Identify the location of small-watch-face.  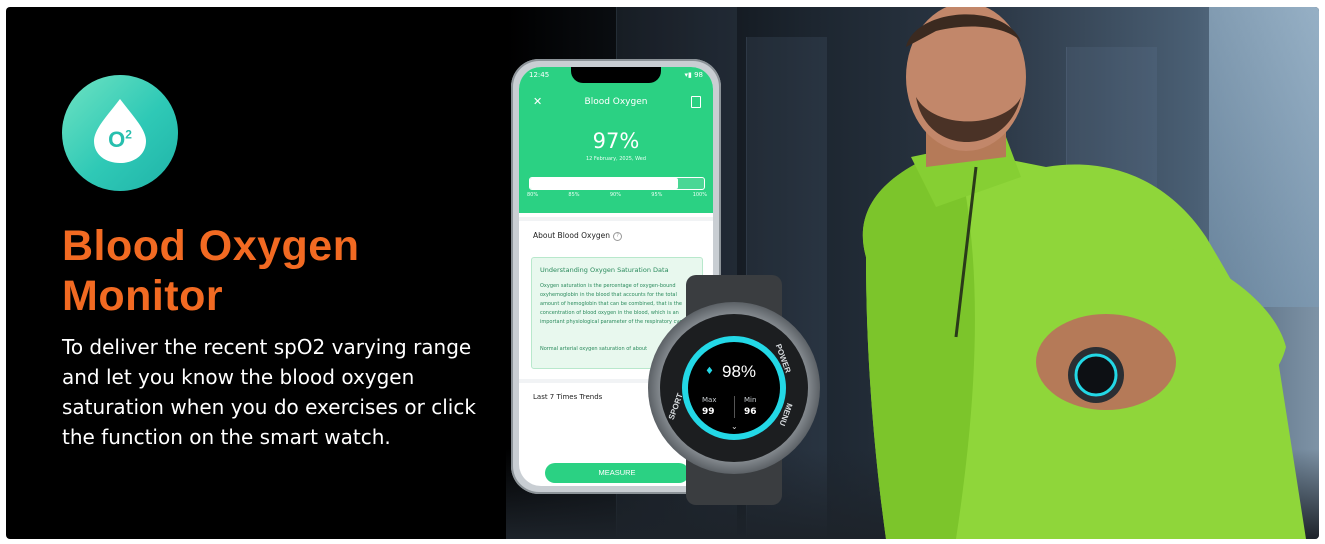
(1096, 375).